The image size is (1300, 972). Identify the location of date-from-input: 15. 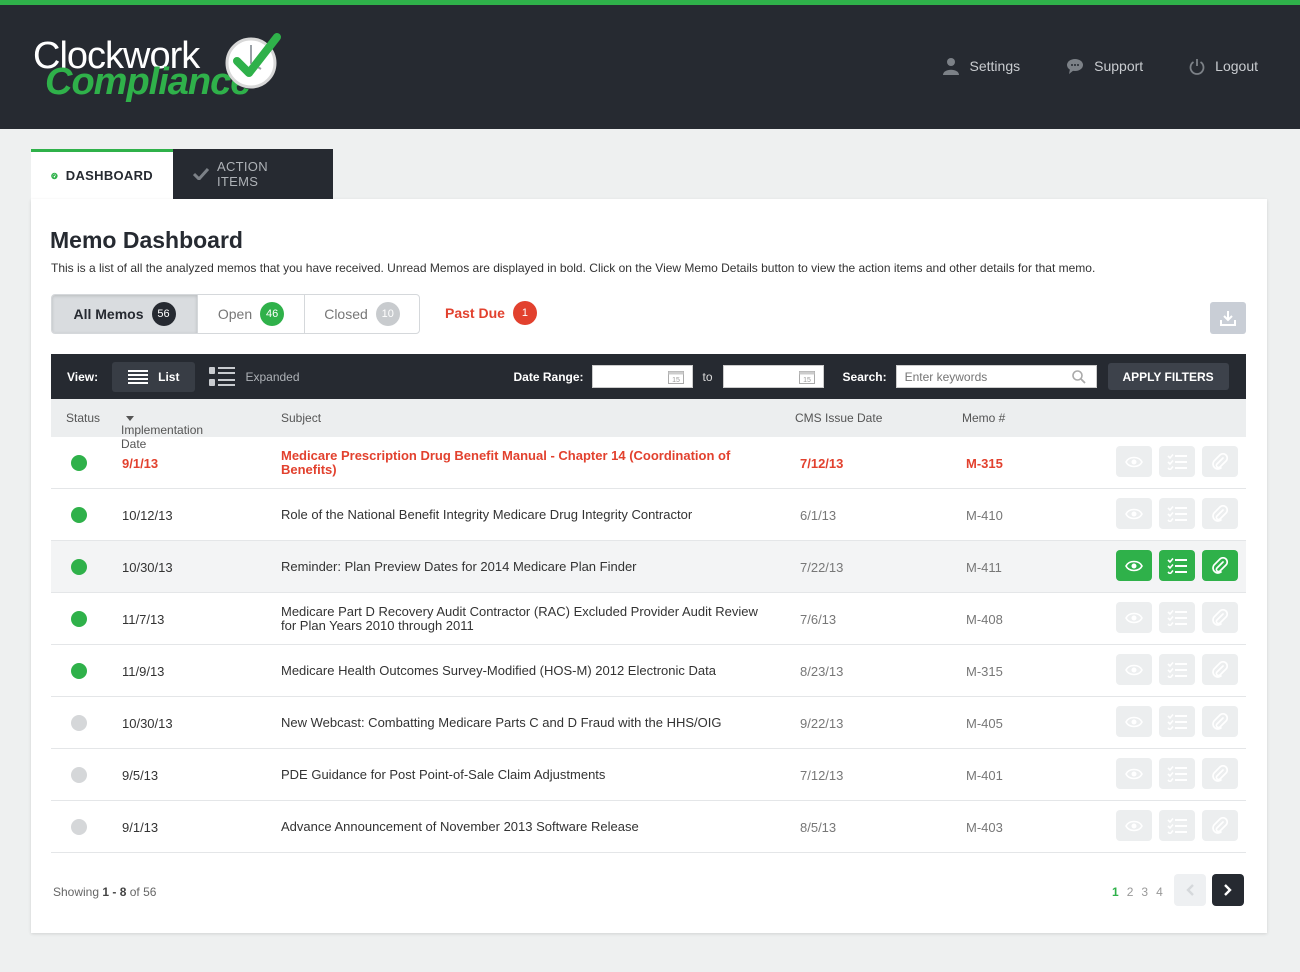
(642, 376).